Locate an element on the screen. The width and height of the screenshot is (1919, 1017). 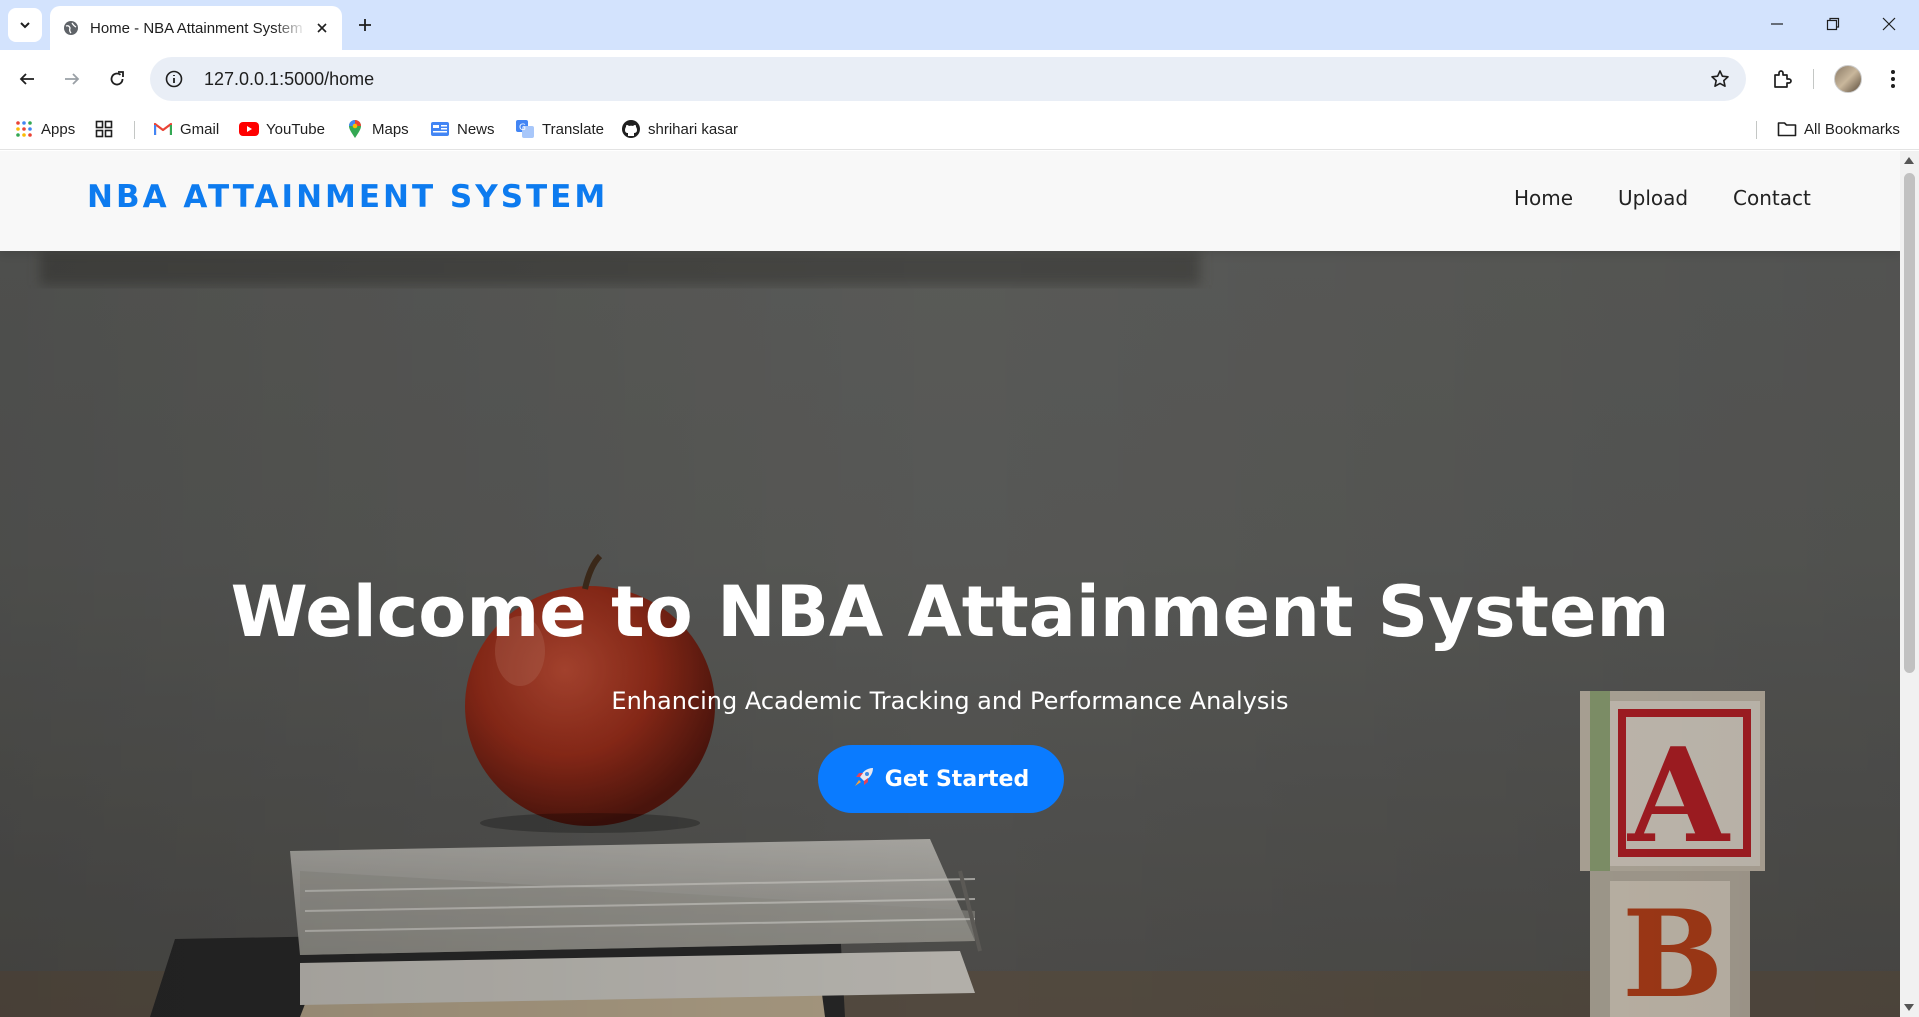
tab-strip: Home - NBA Attainment System is located at coordinates (959, 25).